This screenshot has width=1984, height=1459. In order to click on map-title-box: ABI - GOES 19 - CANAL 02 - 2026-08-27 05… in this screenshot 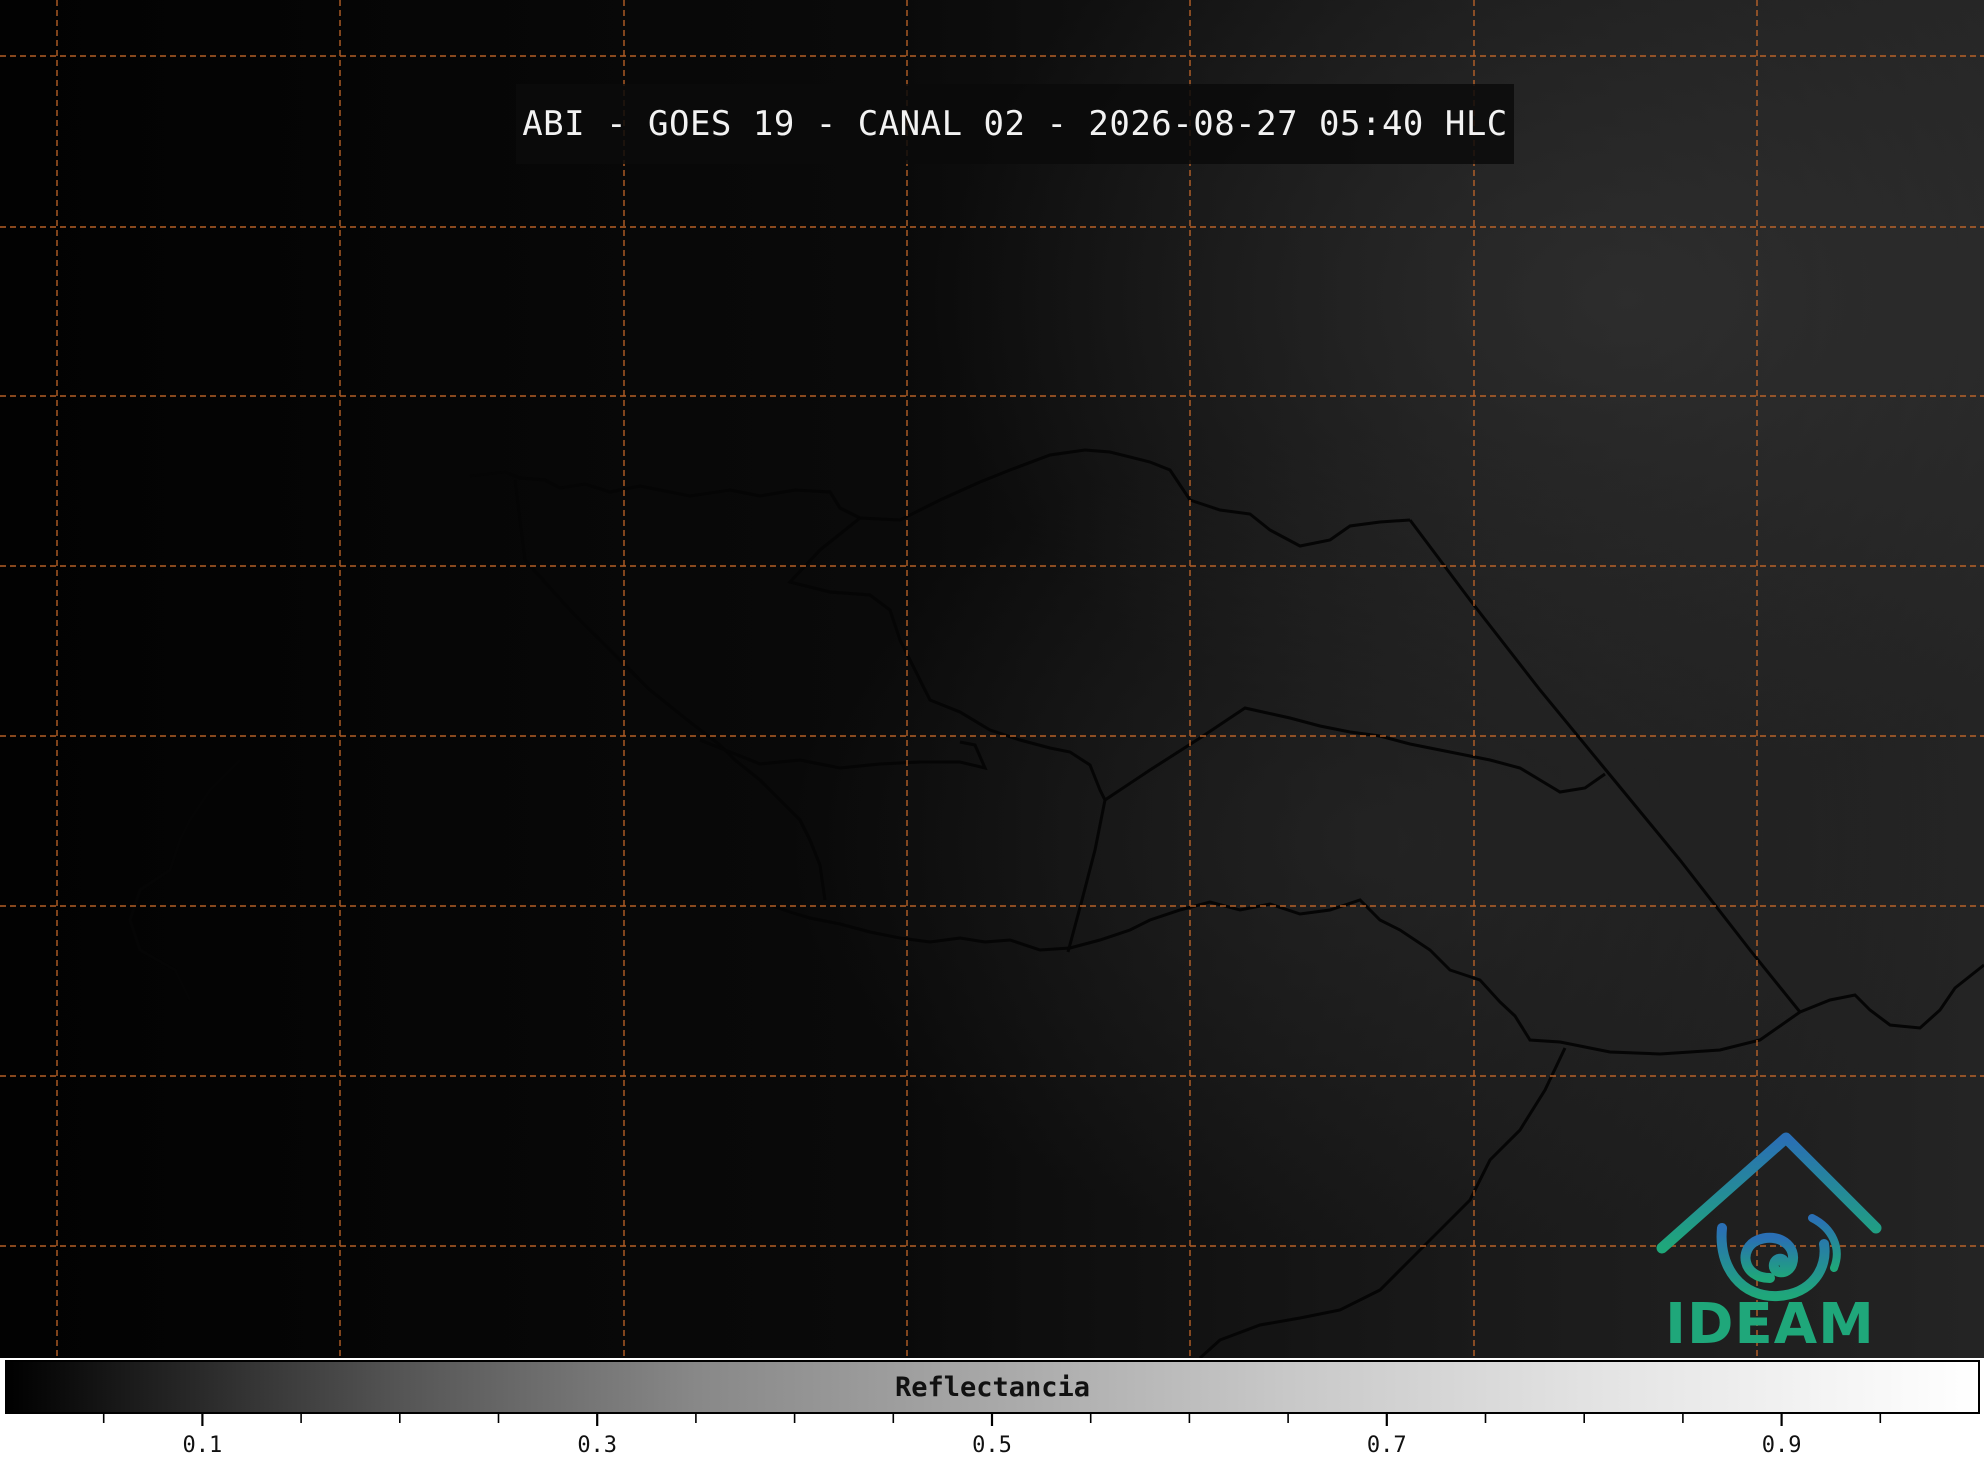, I will do `click(1015, 124)`.